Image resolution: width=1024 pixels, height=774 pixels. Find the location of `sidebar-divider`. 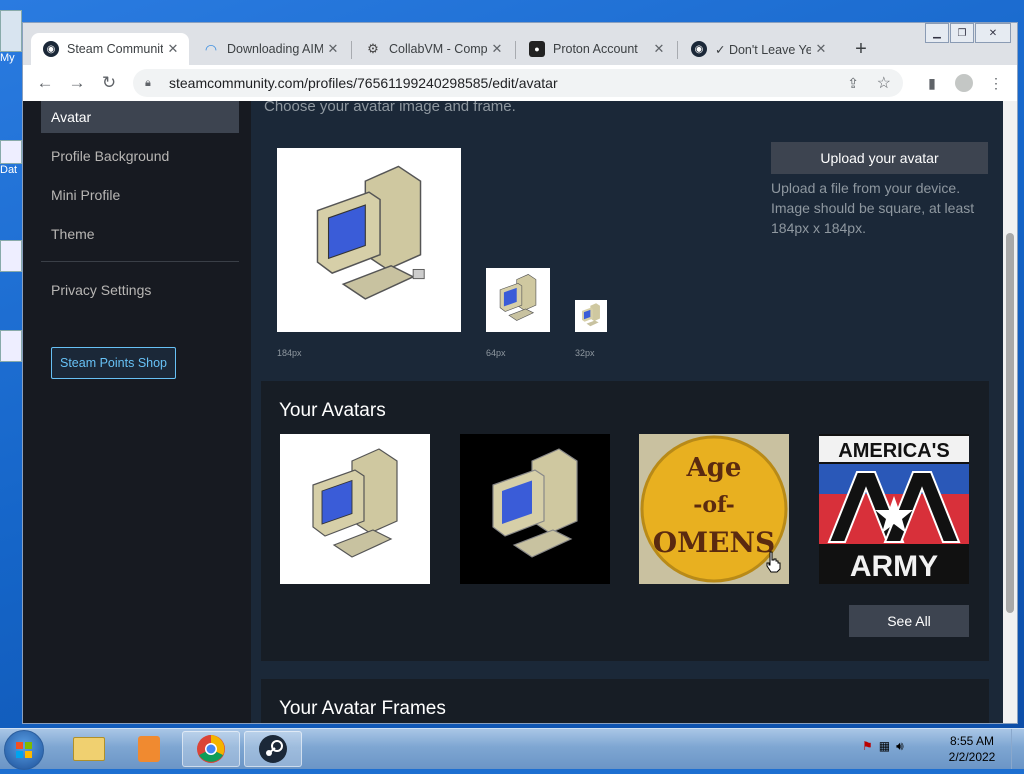

sidebar-divider is located at coordinates (140, 261).